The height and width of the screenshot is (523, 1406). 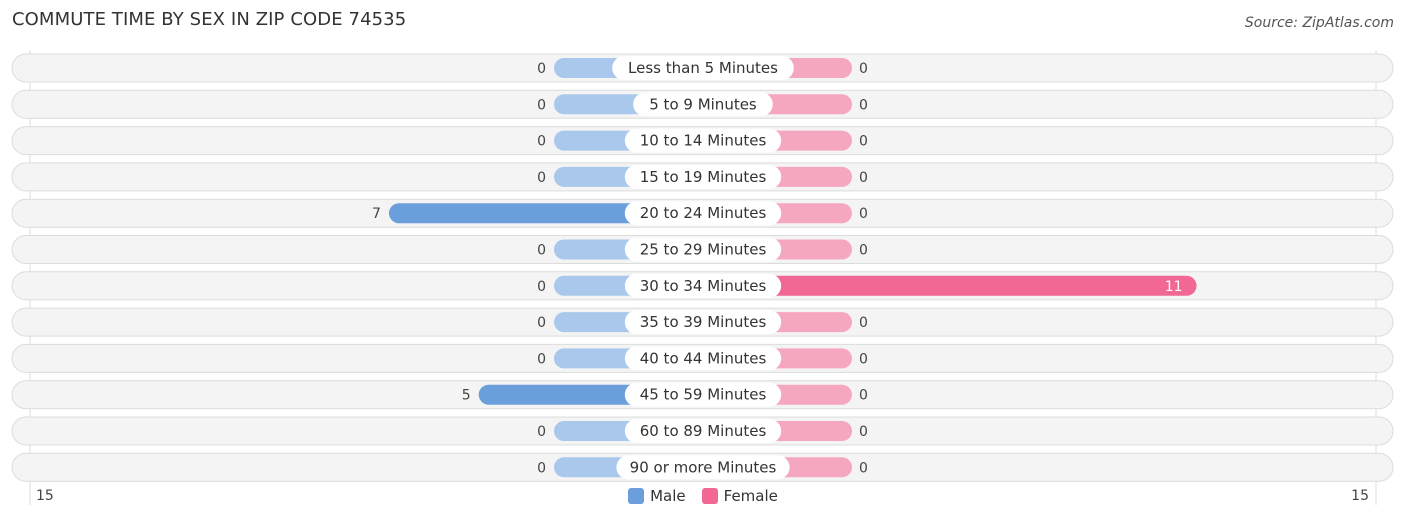 What do you see at coordinates (703, 177) in the screenshot?
I see `category-label: 15 to 19 Minutes` at bounding box center [703, 177].